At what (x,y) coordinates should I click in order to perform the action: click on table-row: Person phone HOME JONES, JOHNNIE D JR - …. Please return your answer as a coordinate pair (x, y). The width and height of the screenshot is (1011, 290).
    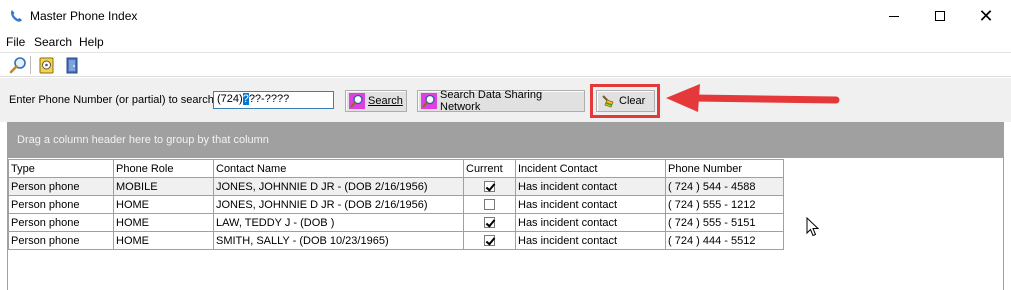
    Looking at the image, I should click on (396, 204).